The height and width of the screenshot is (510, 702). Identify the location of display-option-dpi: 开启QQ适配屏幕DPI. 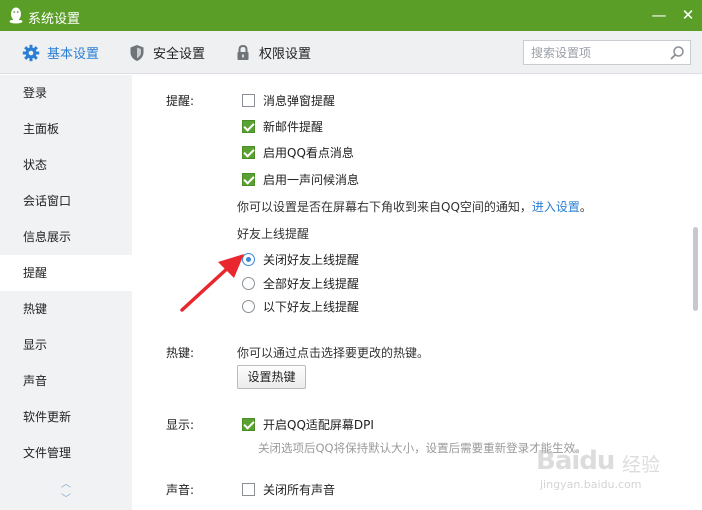
(308, 424).